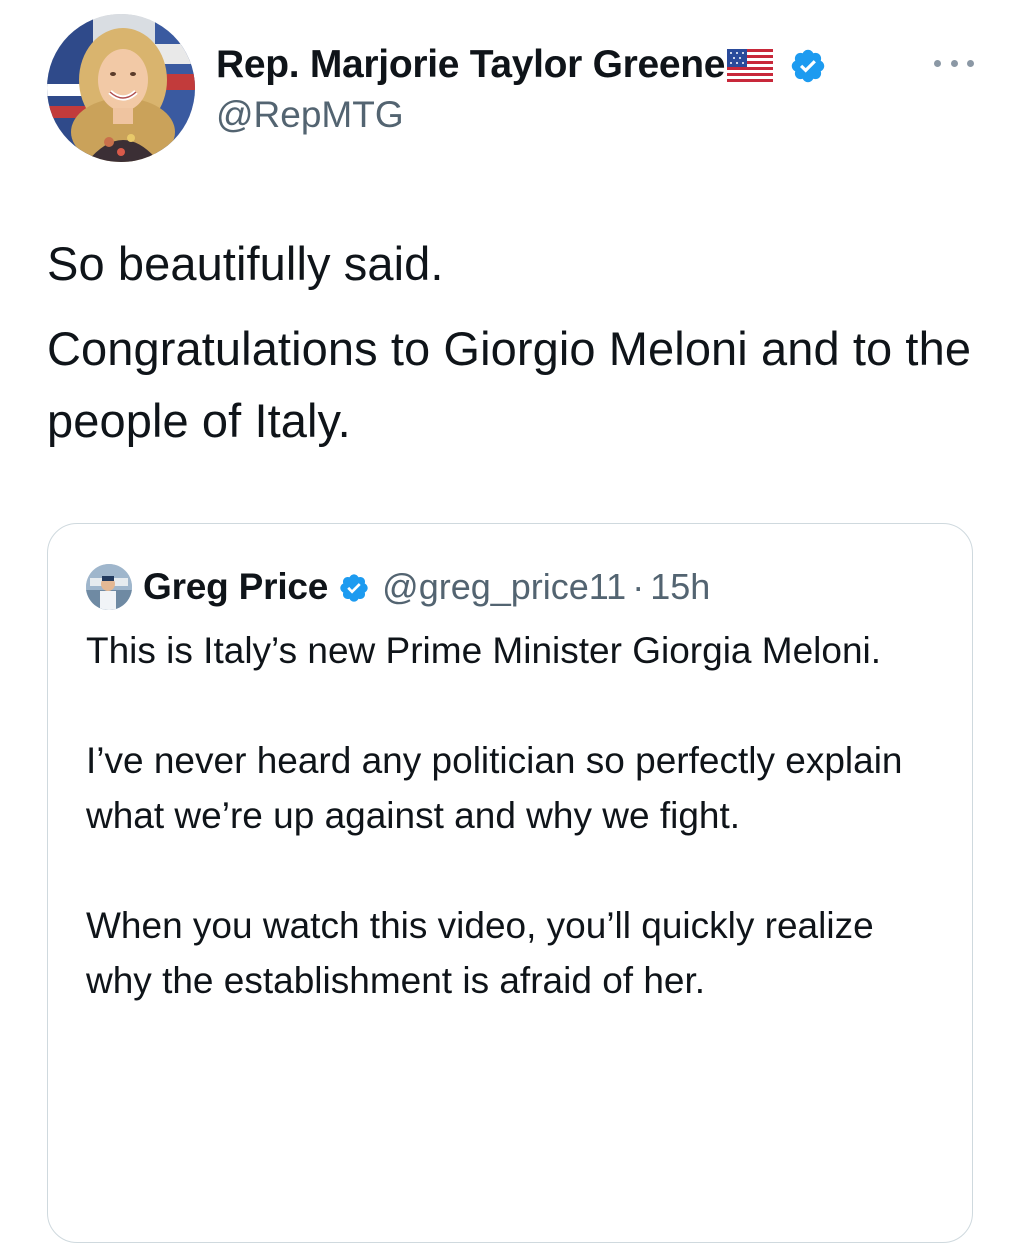  I want to click on us-flag-icon, so click(750, 66).